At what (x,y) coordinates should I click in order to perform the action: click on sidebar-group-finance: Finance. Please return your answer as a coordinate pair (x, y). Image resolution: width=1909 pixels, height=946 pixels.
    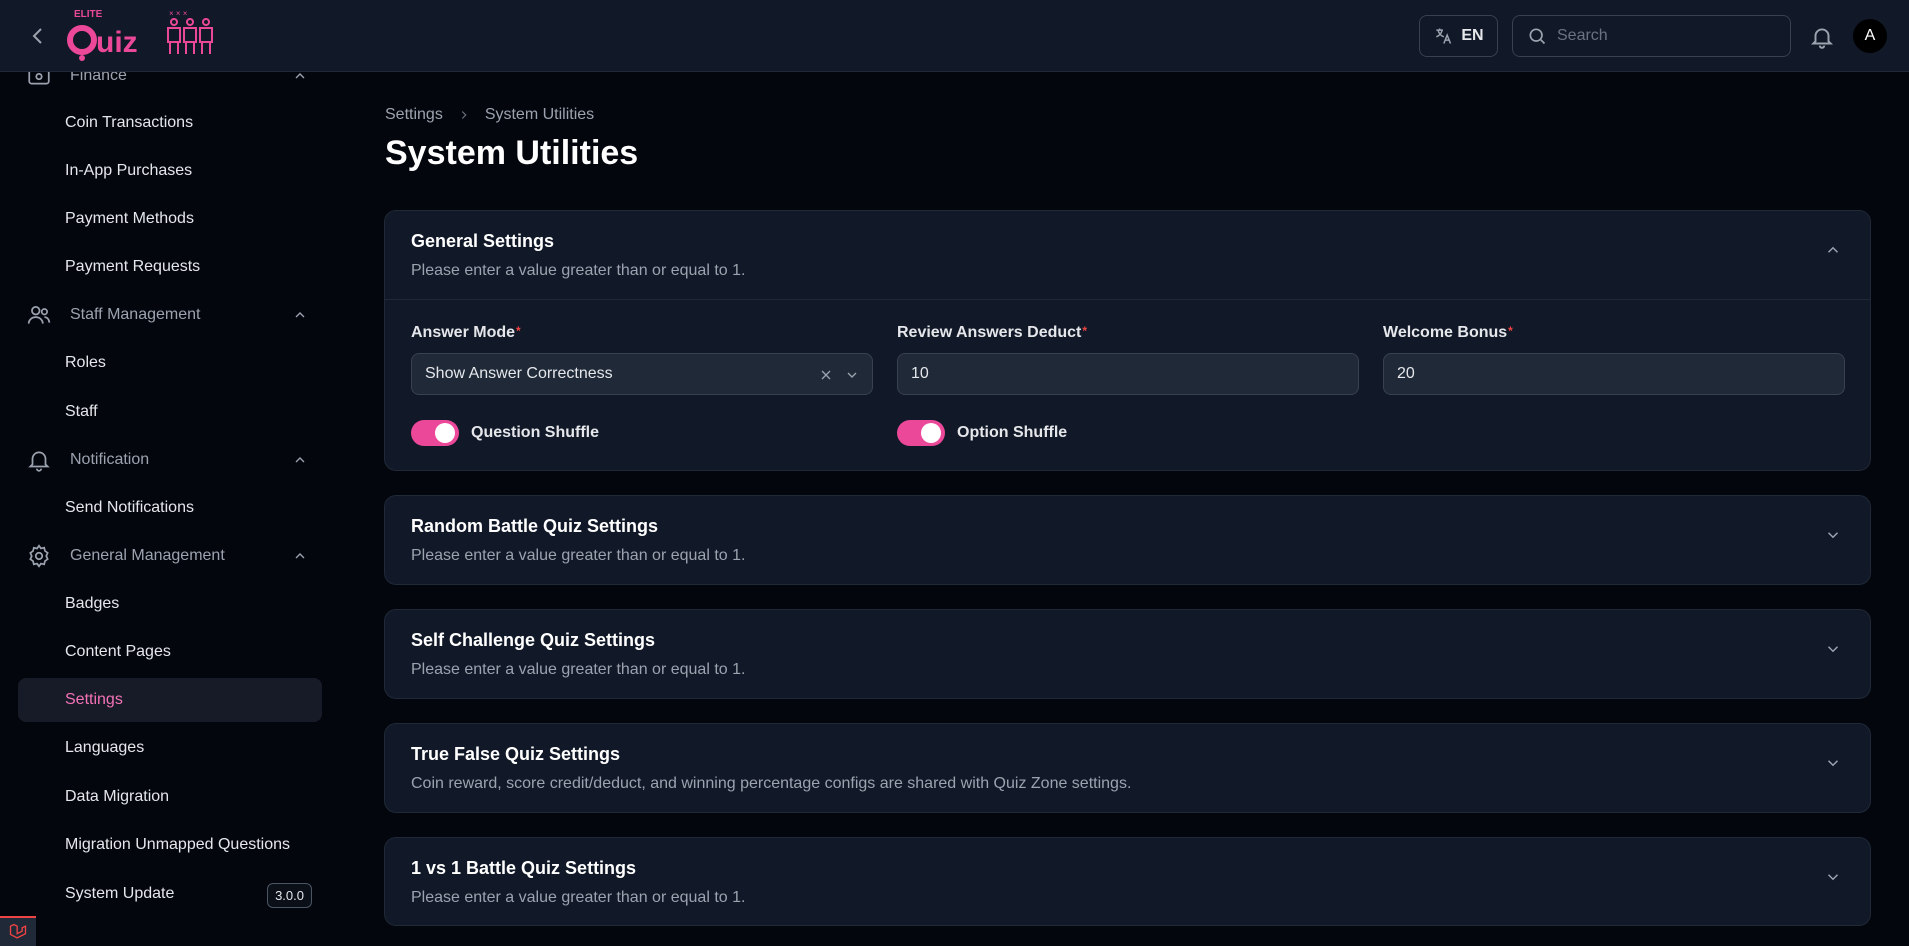
    Looking at the image, I should click on (170, 85).